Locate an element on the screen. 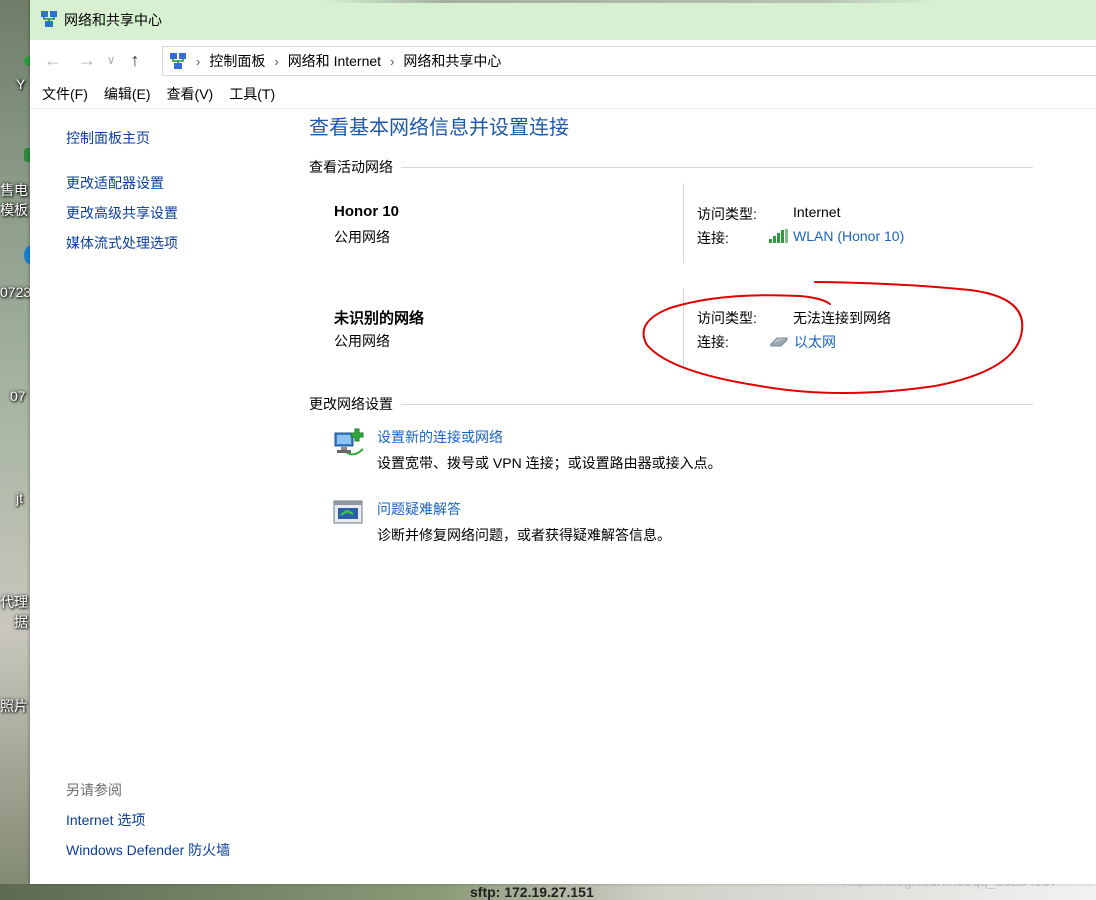 This screenshot has height=900, width=1096. network-name: 未识别的网络 is located at coordinates (379, 318).